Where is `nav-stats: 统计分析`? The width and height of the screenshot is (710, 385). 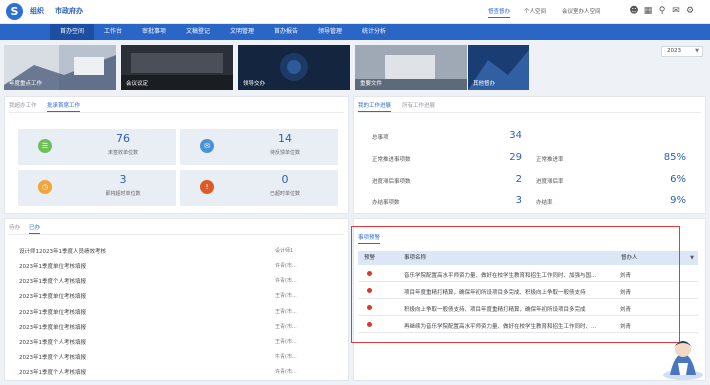 nav-stats: 统计分析 is located at coordinates (374, 32).